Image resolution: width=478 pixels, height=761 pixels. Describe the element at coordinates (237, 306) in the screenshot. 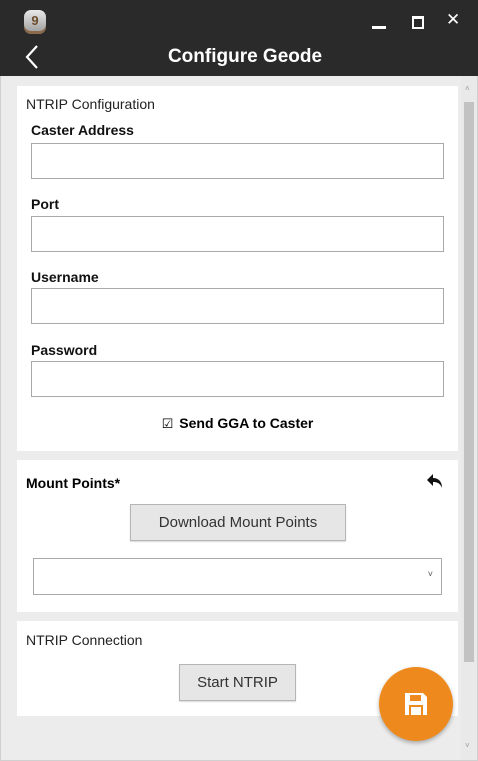

I see `username-input` at that location.